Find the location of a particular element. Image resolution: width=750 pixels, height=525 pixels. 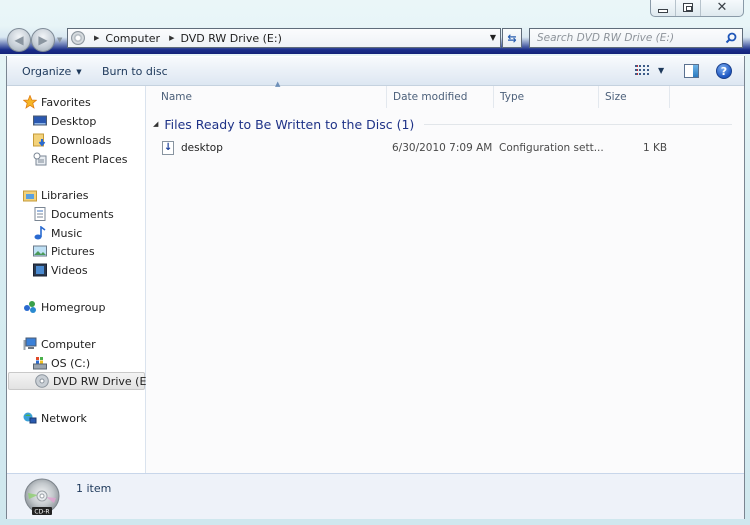

group-divider is located at coordinates (578, 124).